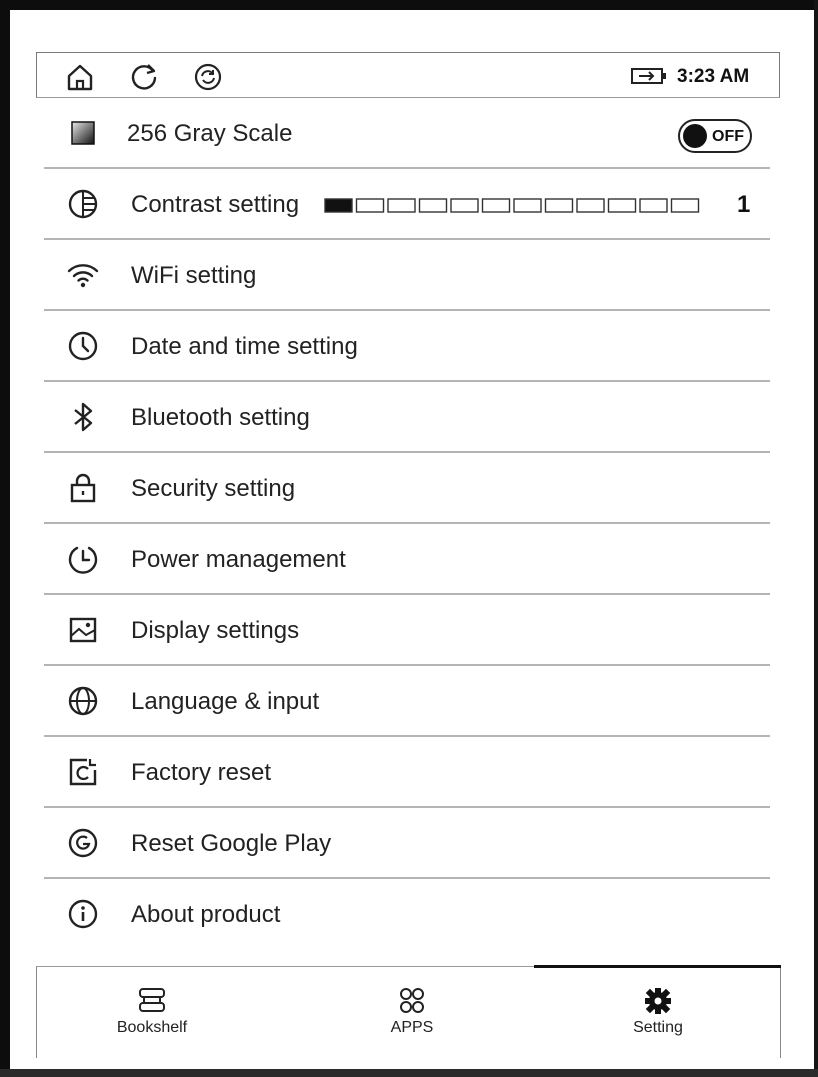  What do you see at coordinates (412, 1000) in the screenshot?
I see `apps-grid-icon` at bounding box center [412, 1000].